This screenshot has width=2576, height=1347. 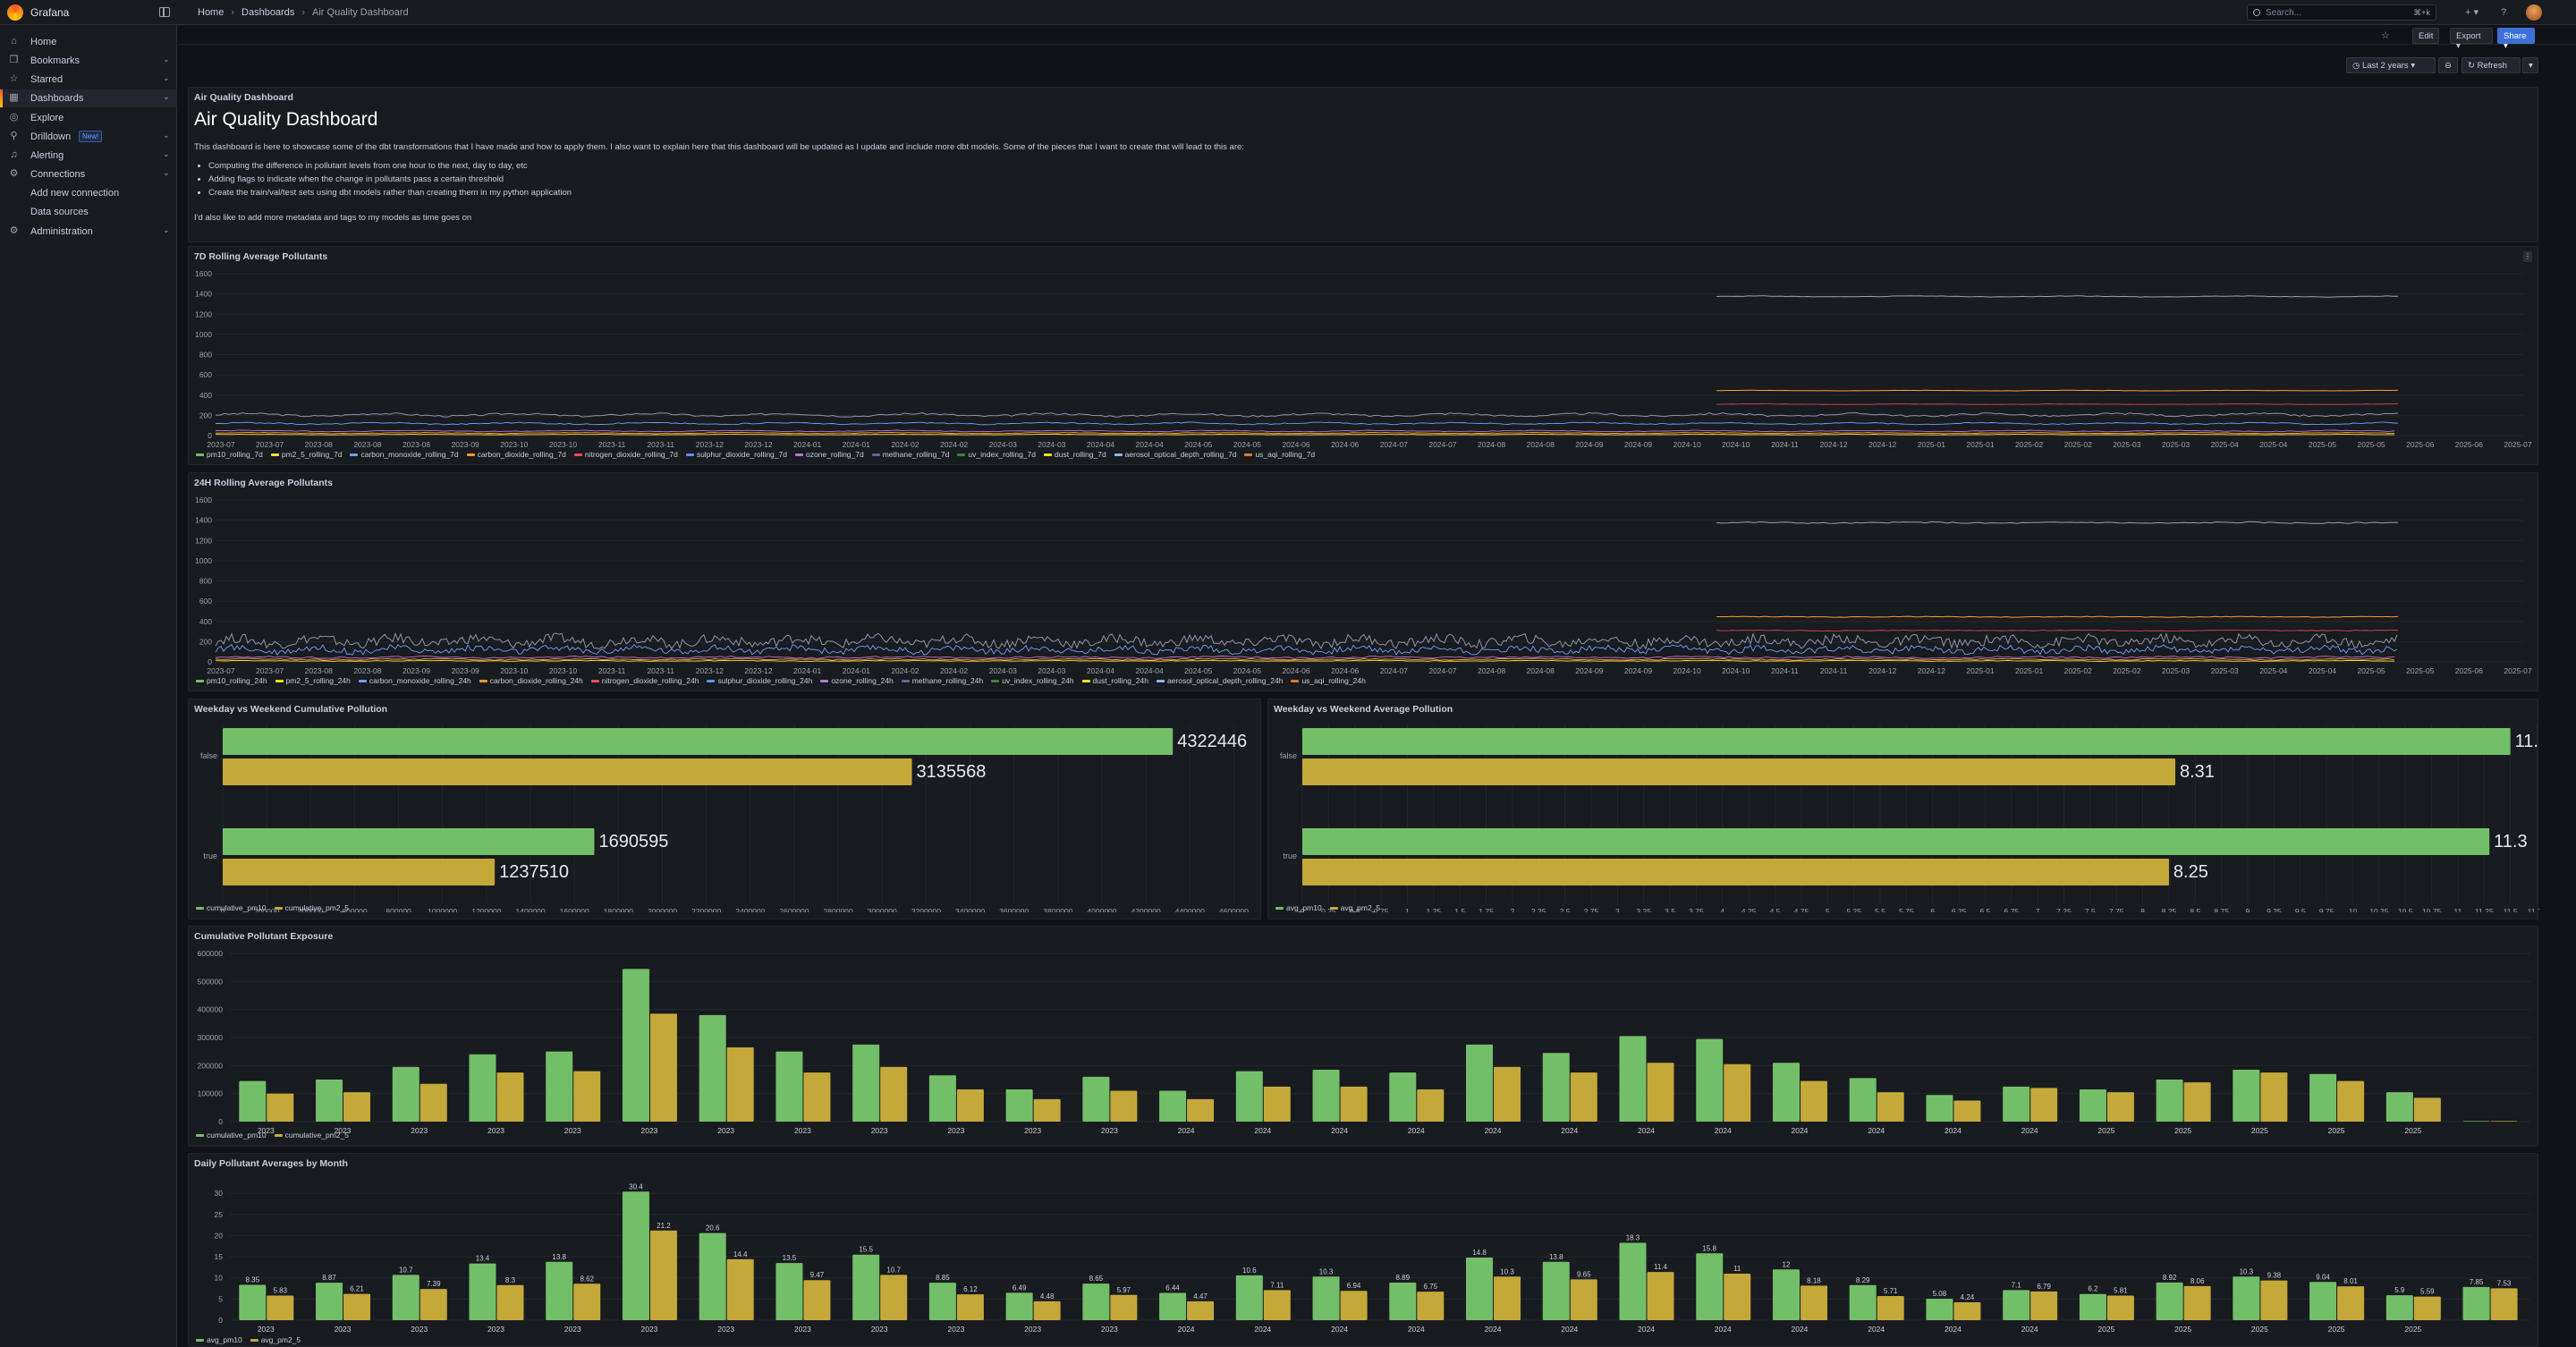 What do you see at coordinates (644, 680) in the screenshot?
I see `legend-item: nitrogen_dioxide_rolling_24h` at bounding box center [644, 680].